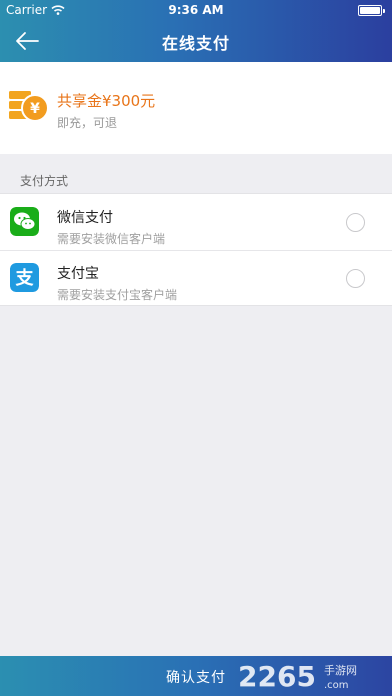 This screenshot has height=696, width=392. Describe the element at coordinates (44, 181) in the screenshot. I see `section-label-payment: 支付方式` at that location.